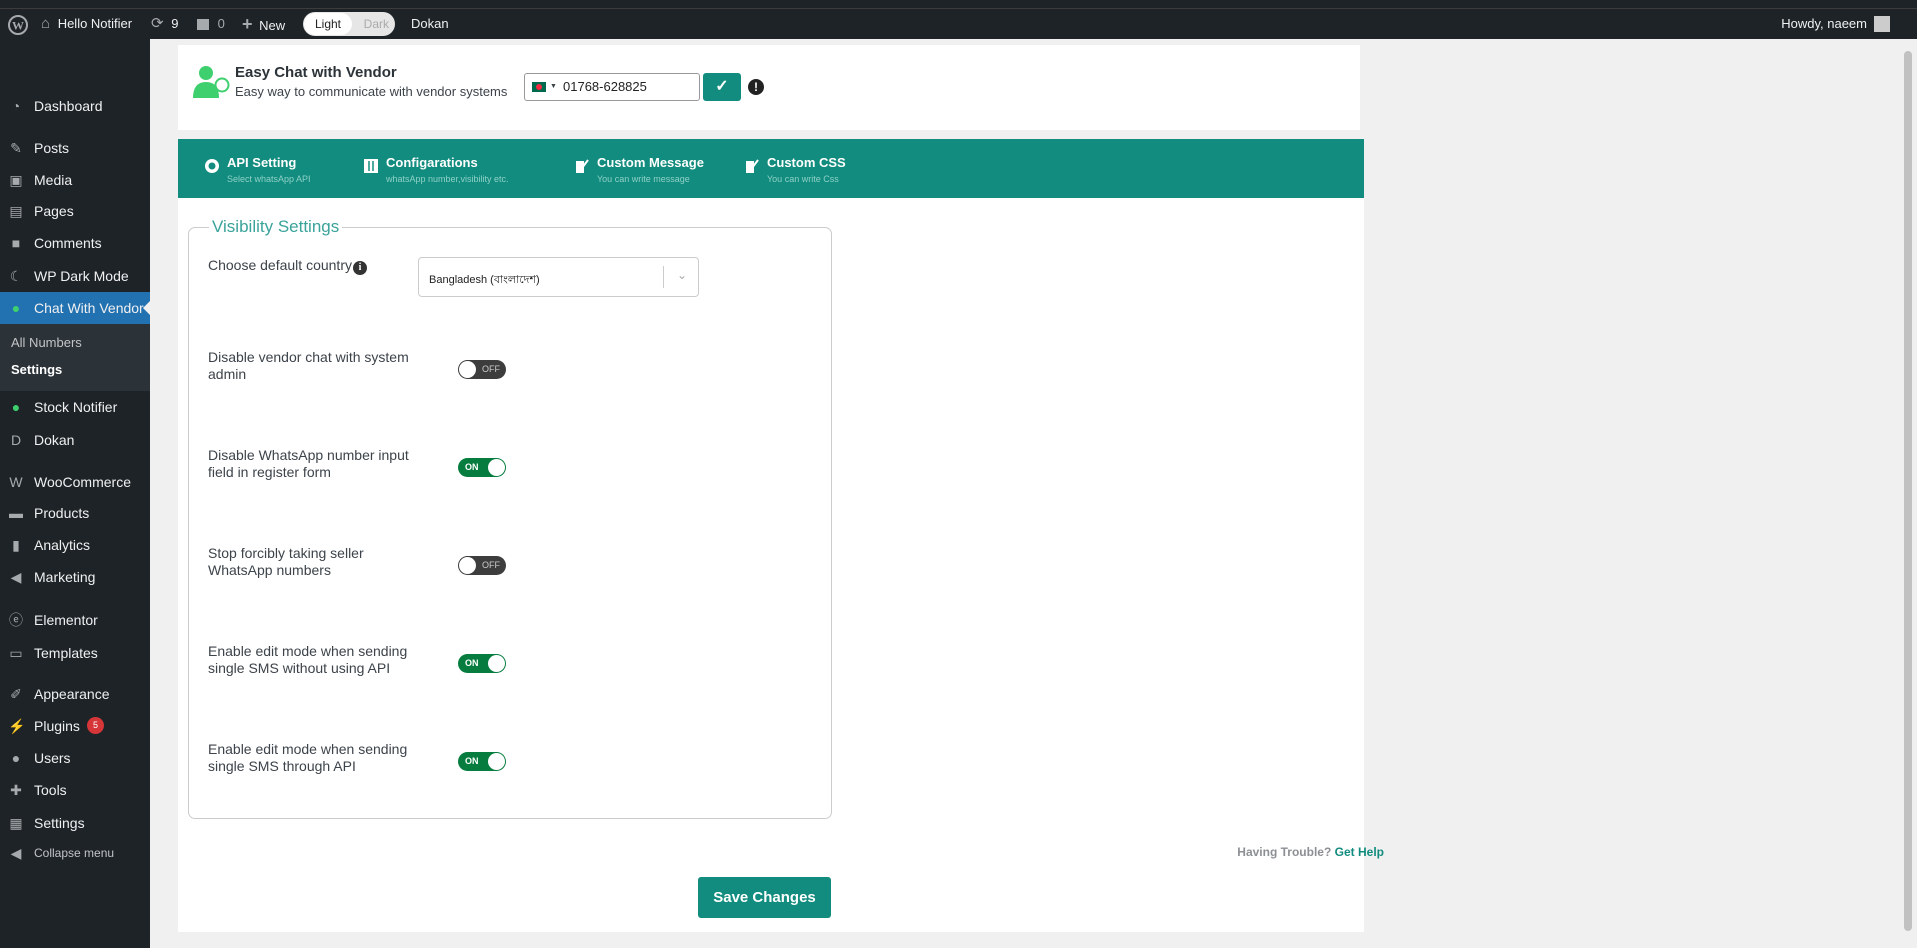 This screenshot has height=948, width=1917. I want to click on site-name-link: ⌂ Hello Notifier, so click(86, 24).